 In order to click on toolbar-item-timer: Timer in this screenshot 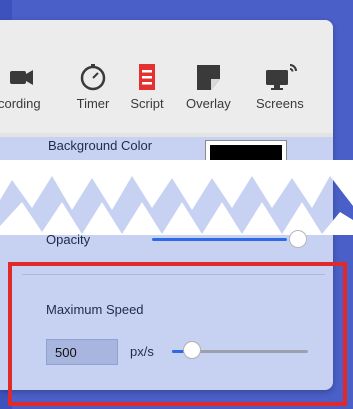, I will do `click(93, 86)`.